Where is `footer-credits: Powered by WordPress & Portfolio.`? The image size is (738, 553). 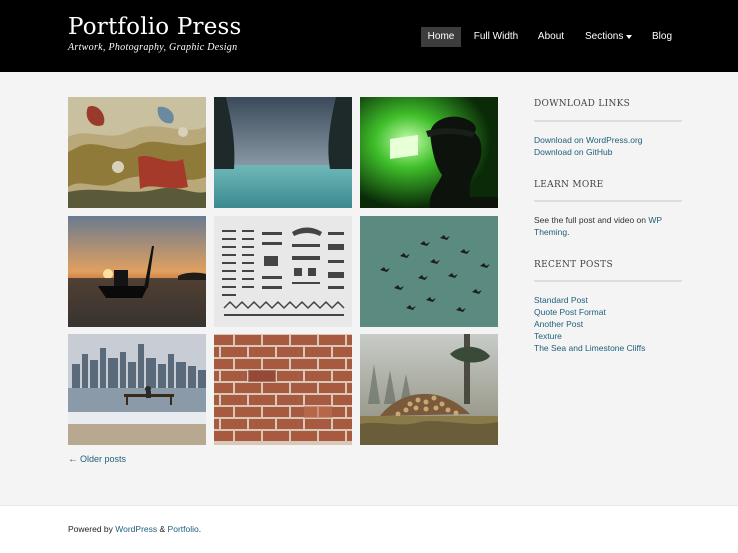
footer-credits: Powered by WordPress & Portfolio. is located at coordinates (134, 529).